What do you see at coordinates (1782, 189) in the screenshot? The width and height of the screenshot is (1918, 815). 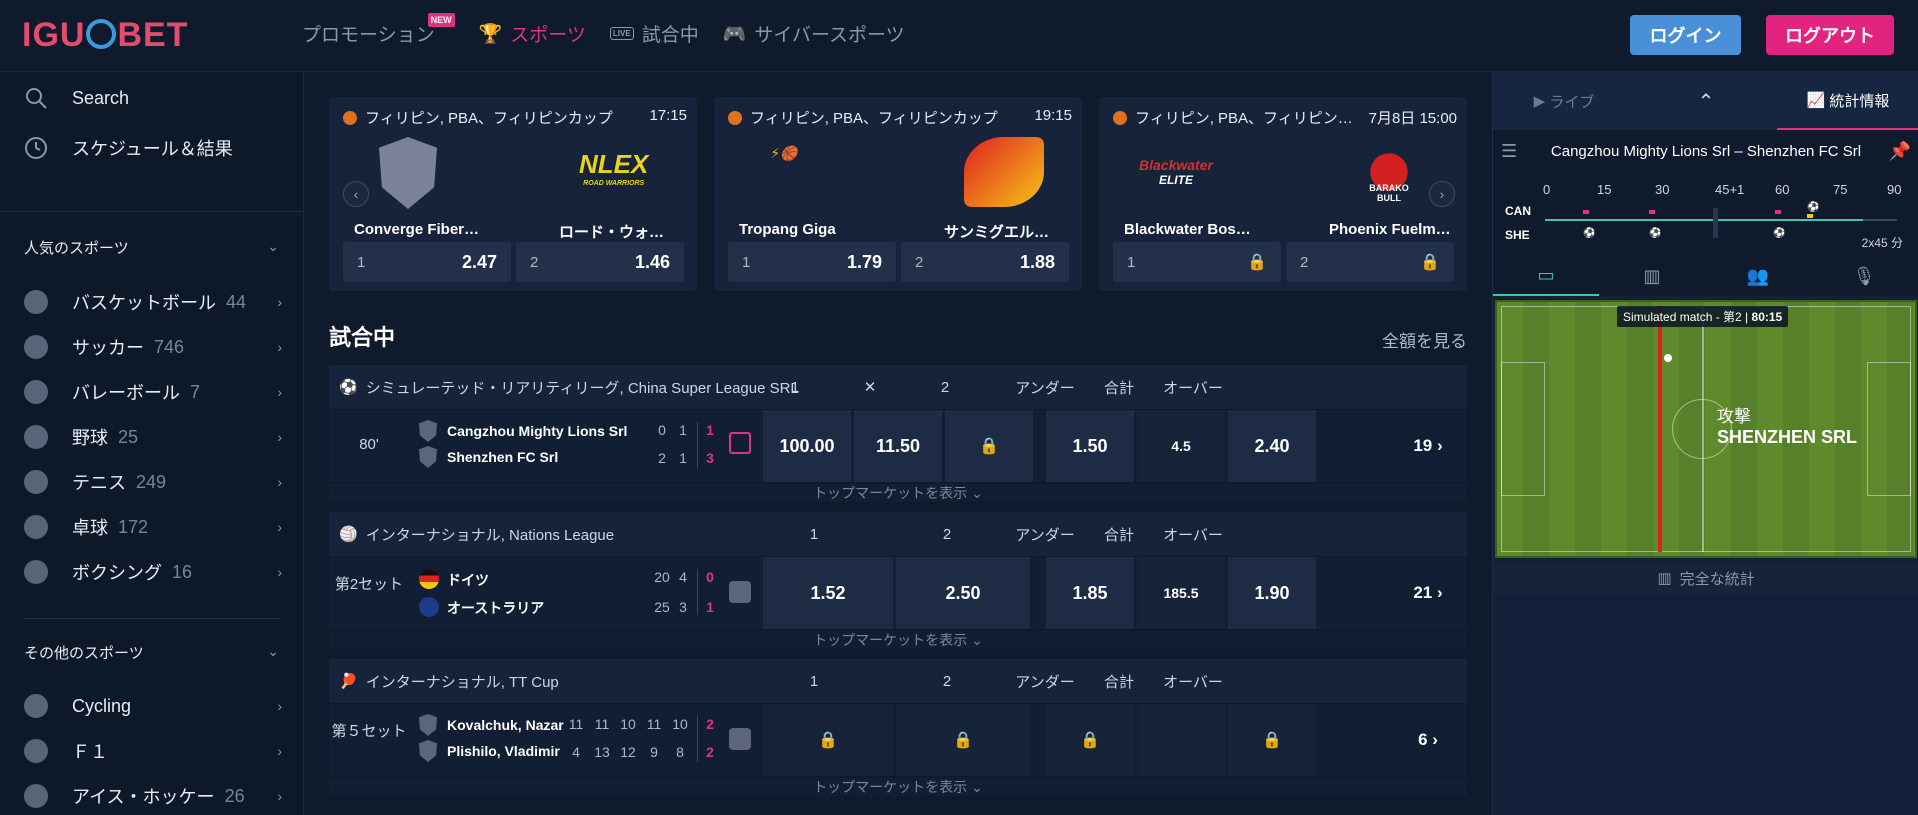 I see `timeline-tick: 60` at bounding box center [1782, 189].